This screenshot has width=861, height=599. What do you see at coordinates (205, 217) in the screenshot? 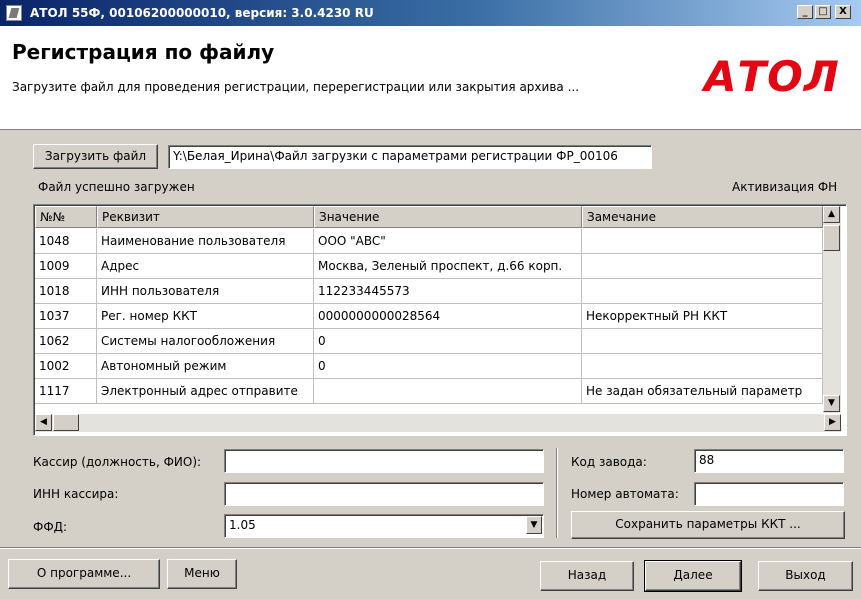
I see `column-header-attribute: Реквизит` at bounding box center [205, 217].